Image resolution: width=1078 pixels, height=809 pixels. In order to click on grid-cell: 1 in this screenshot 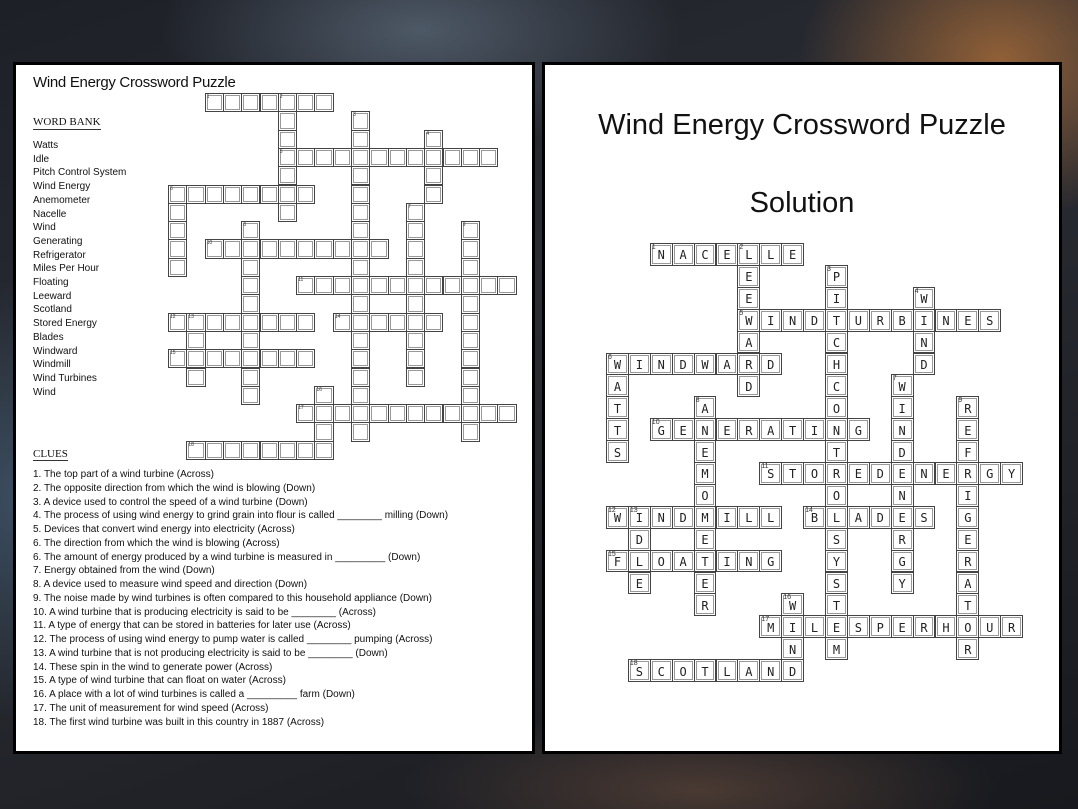, I will do `click(214, 103)`.